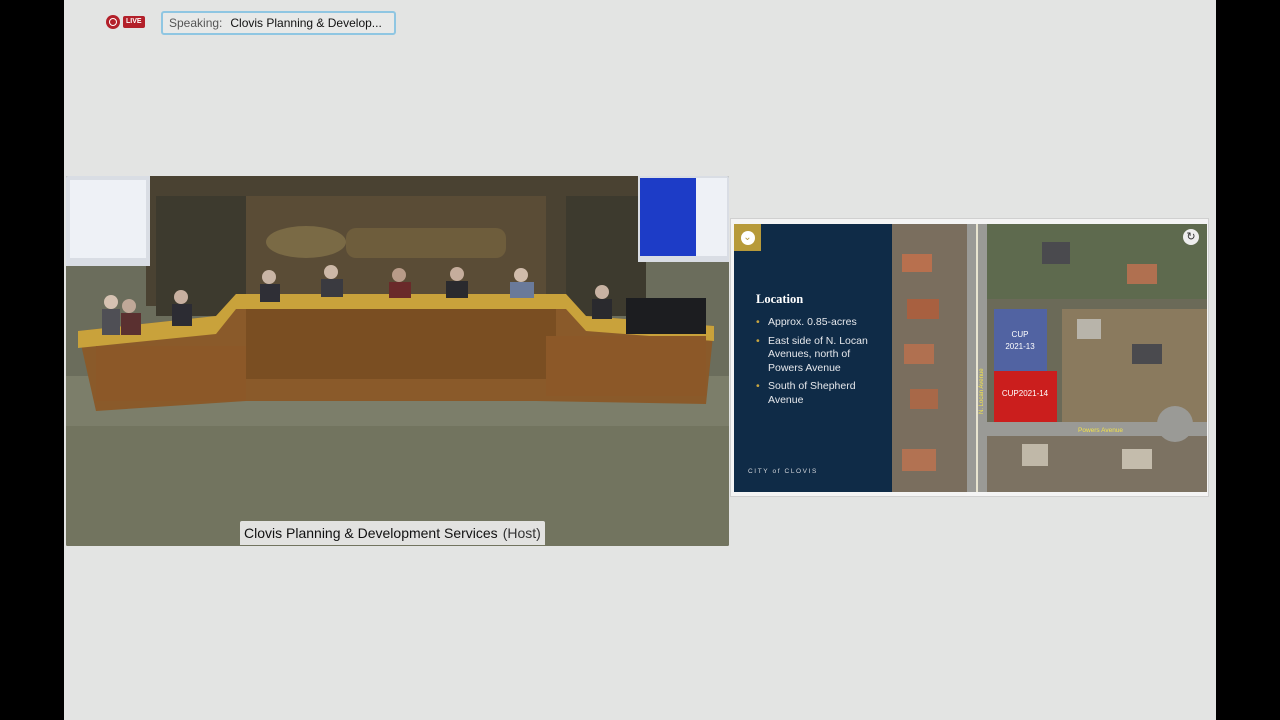  What do you see at coordinates (1191, 237) in the screenshot?
I see `refresh-icon: ↻` at bounding box center [1191, 237].